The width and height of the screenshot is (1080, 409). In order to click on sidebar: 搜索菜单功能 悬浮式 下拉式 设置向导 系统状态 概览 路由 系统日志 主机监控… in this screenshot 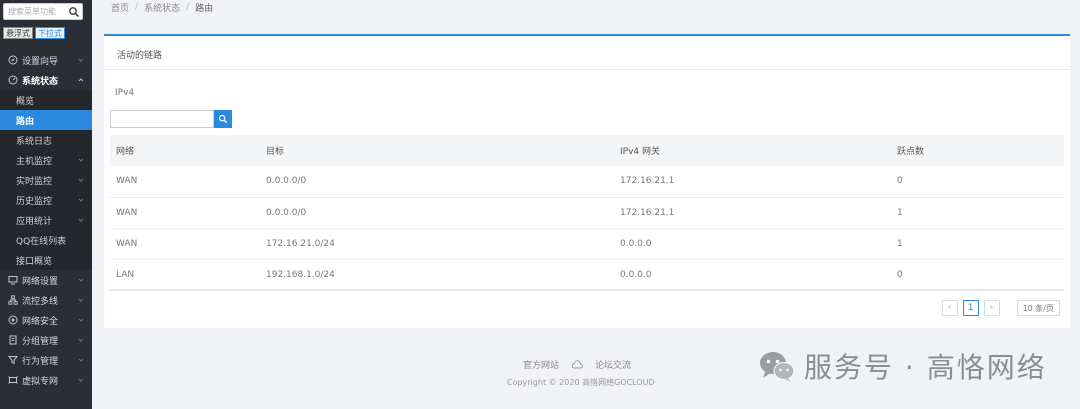, I will do `click(46, 204)`.